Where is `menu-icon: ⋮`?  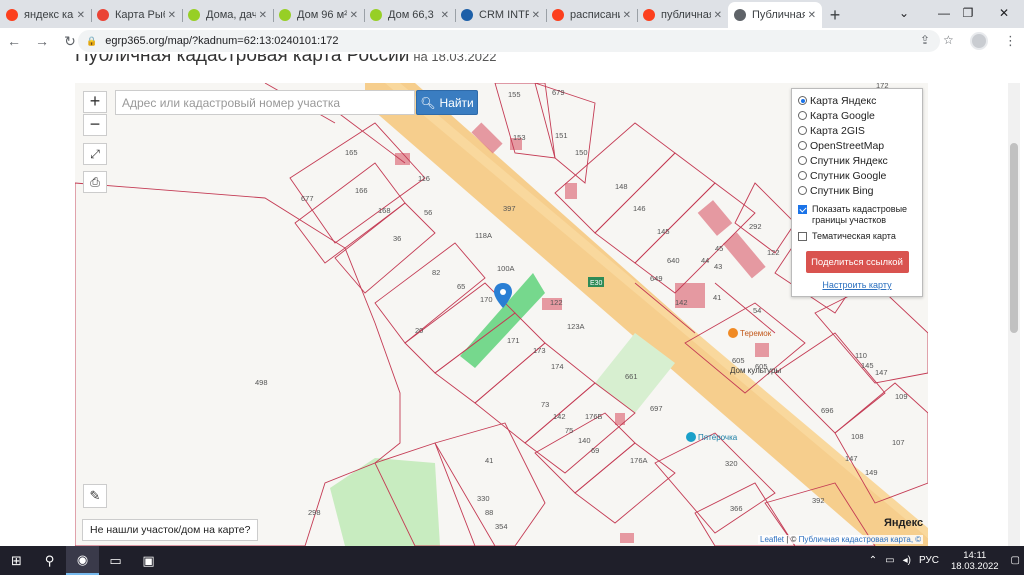 menu-icon: ⋮ is located at coordinates (1010, 41).